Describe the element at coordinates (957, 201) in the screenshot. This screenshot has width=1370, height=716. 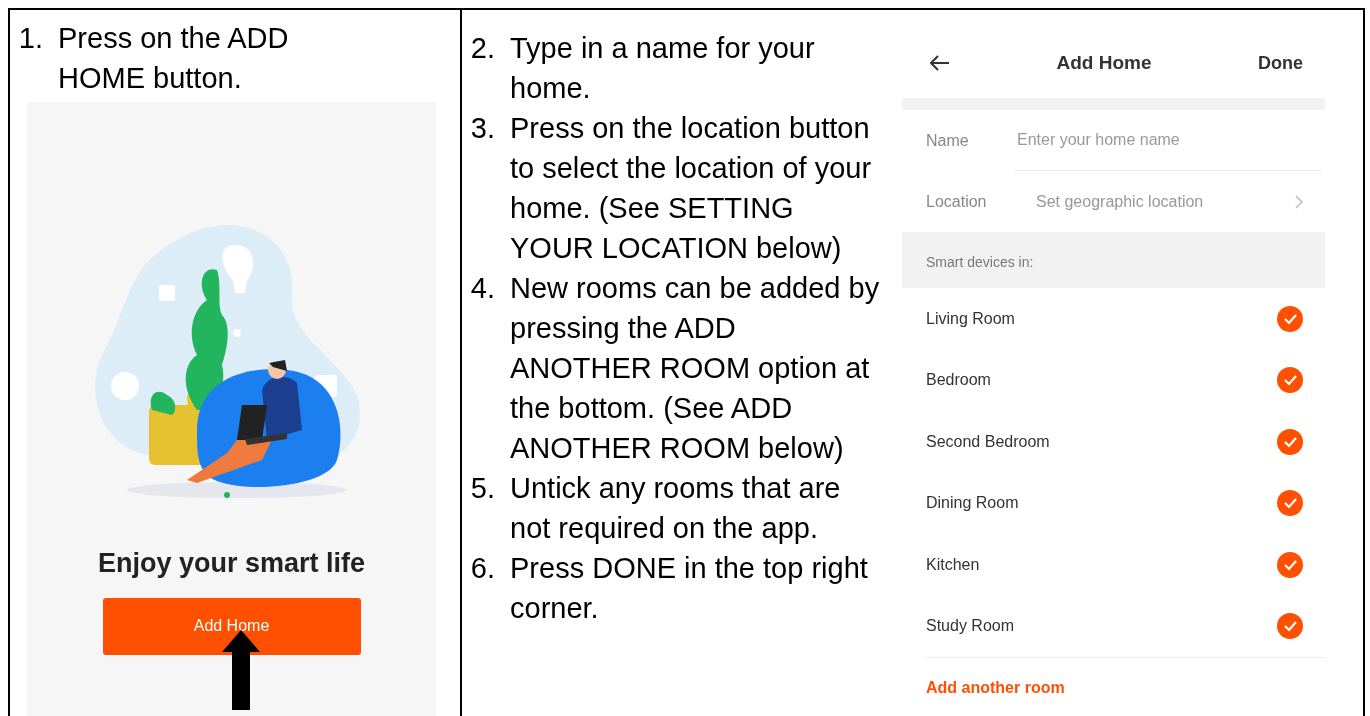
I see `field-label: Location` at that location.